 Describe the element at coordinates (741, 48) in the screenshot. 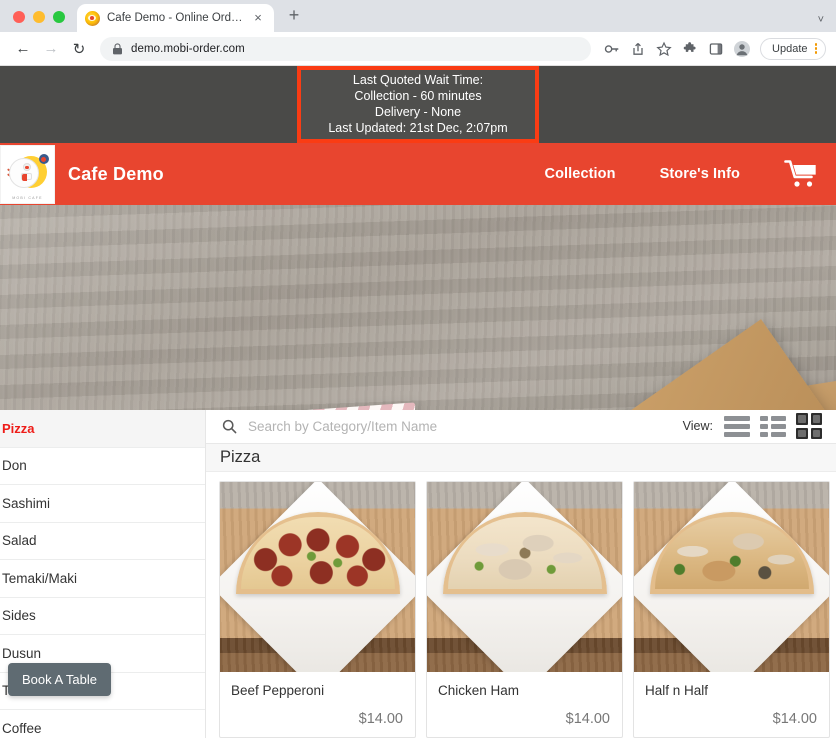

I see `profile-avatar-icon` at that location.